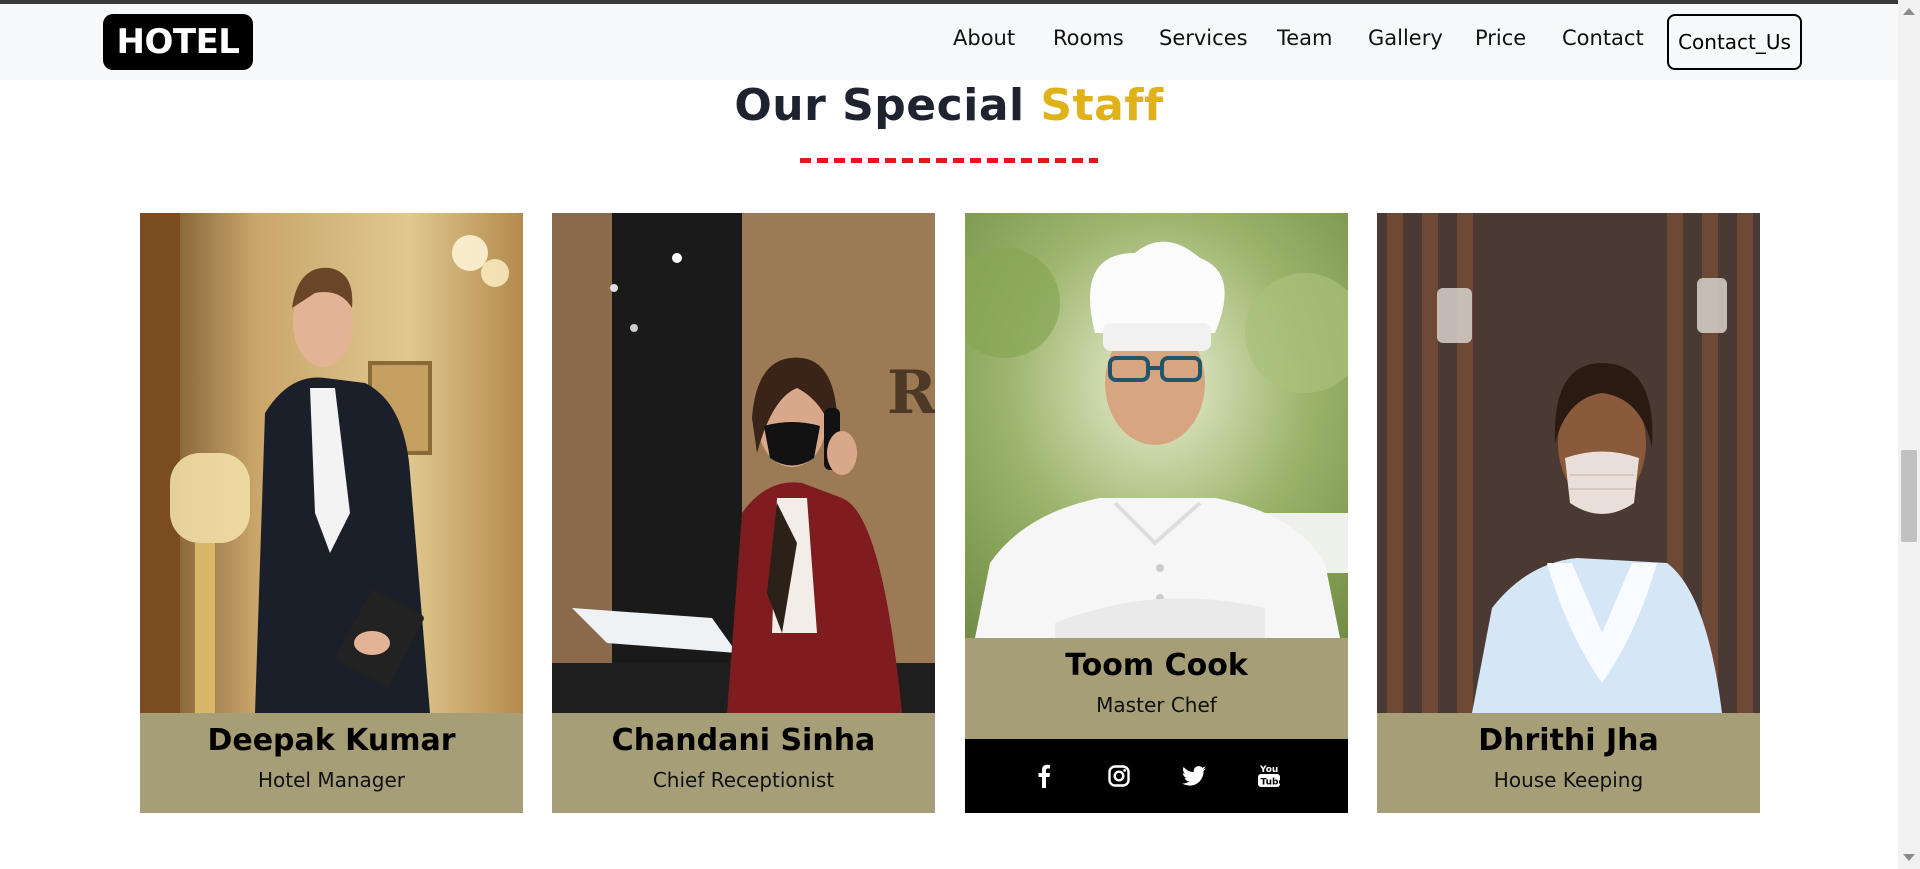 Image resolution: width=1920 pixels, height=869 pixels. What do you see at coordinates (331, 740) in the screenshot?
I see `staff-name: Deepak Kumar` at bounding box center [331, 740].